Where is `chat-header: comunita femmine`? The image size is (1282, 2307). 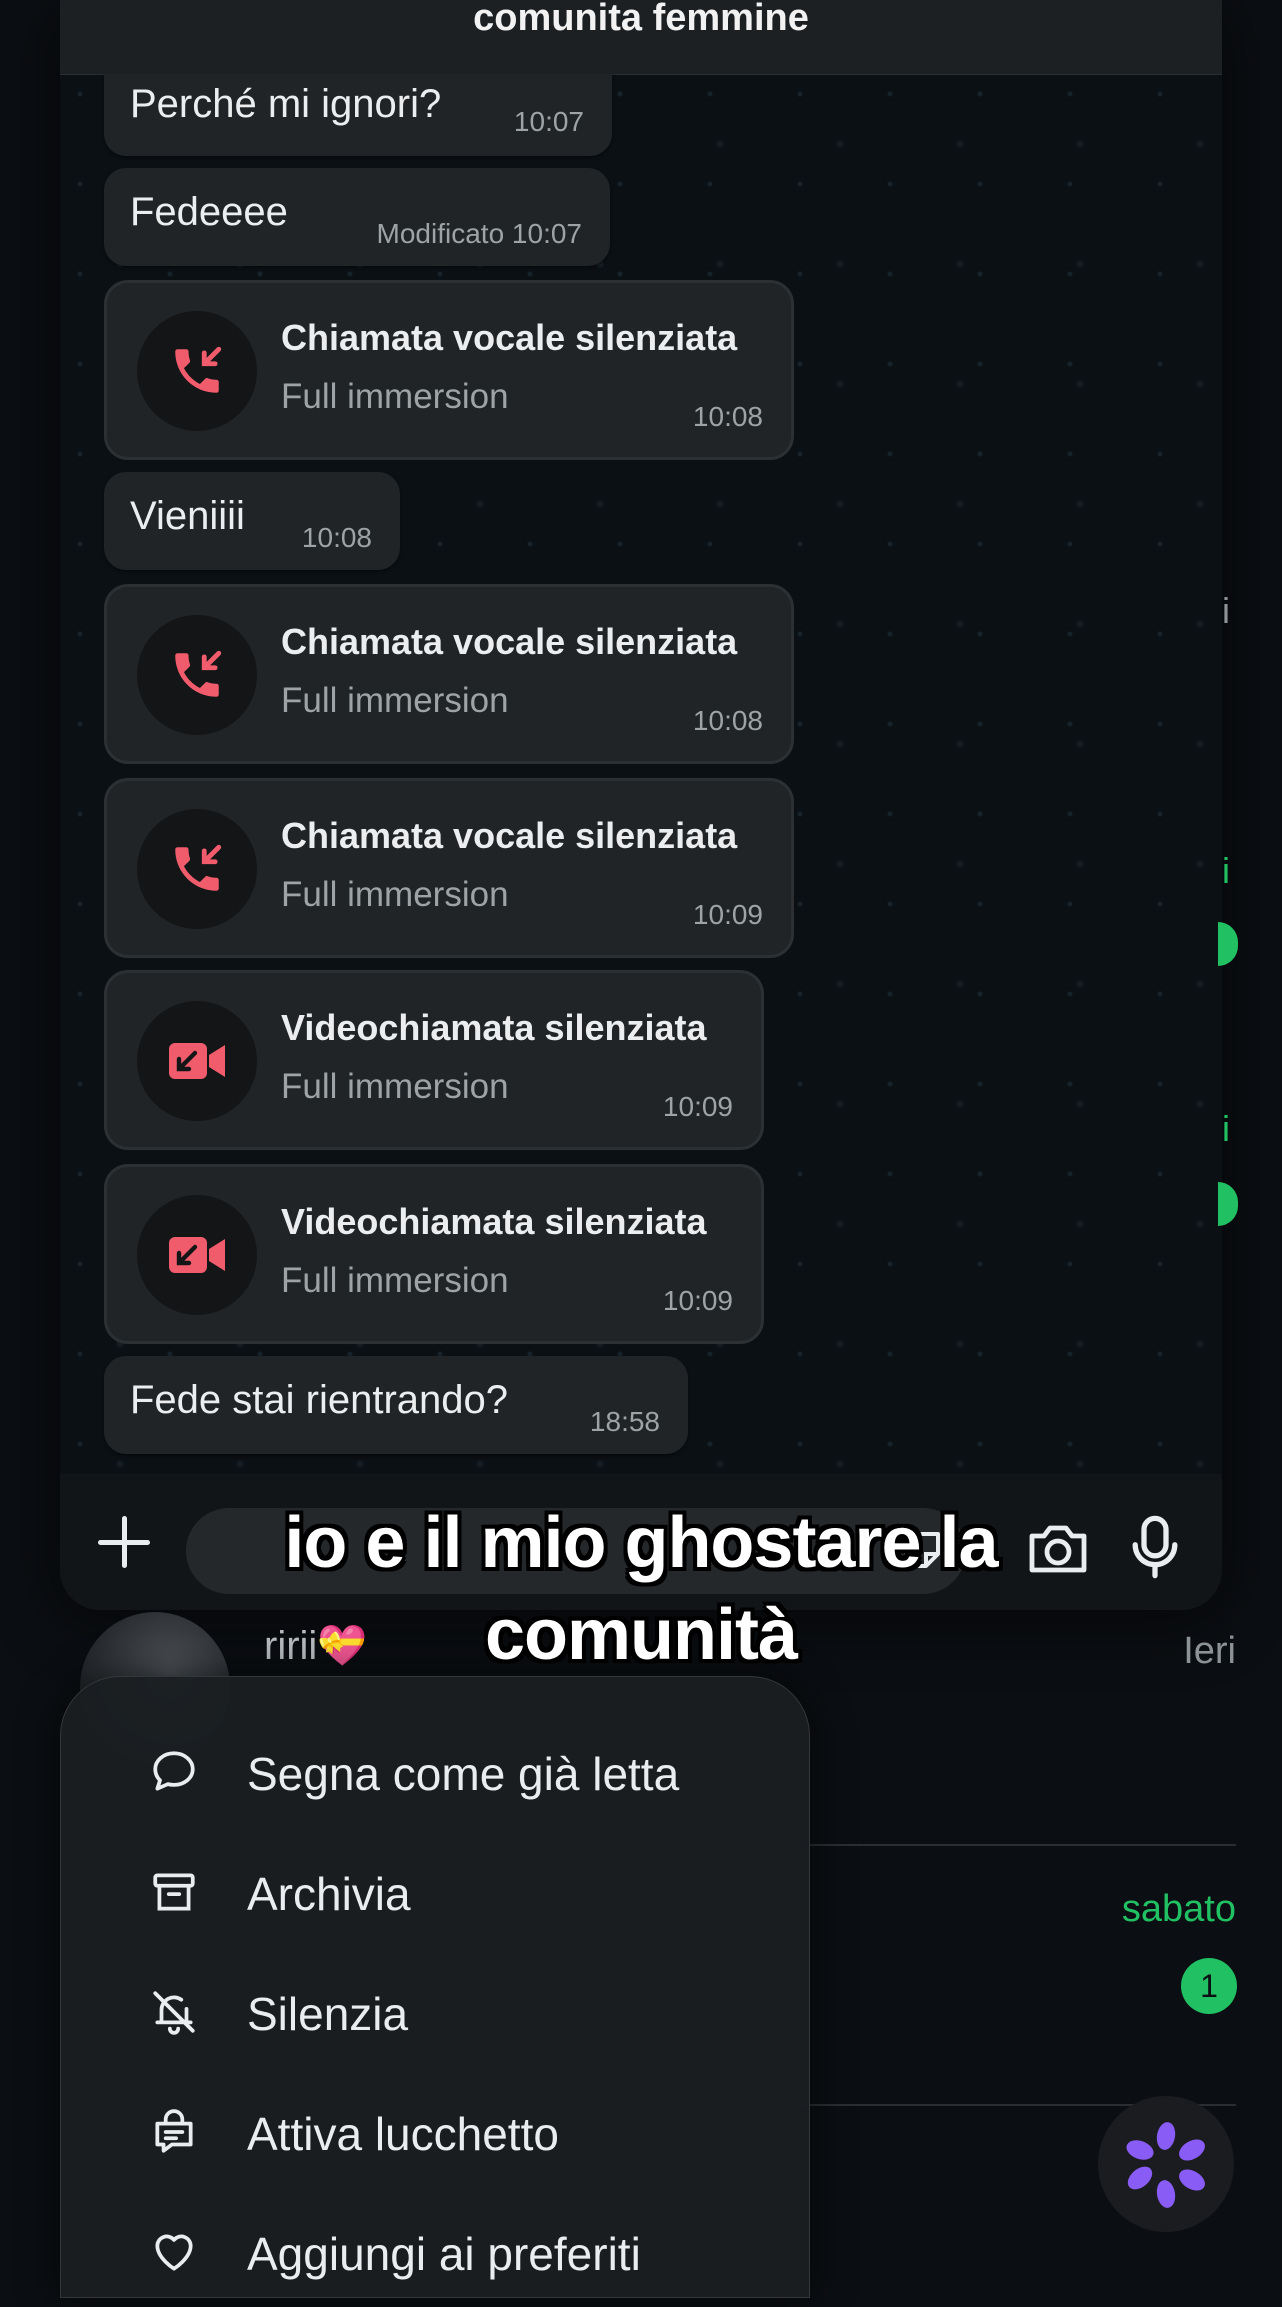 chat-header: comunita femmine is located at coordinates (641, 37).